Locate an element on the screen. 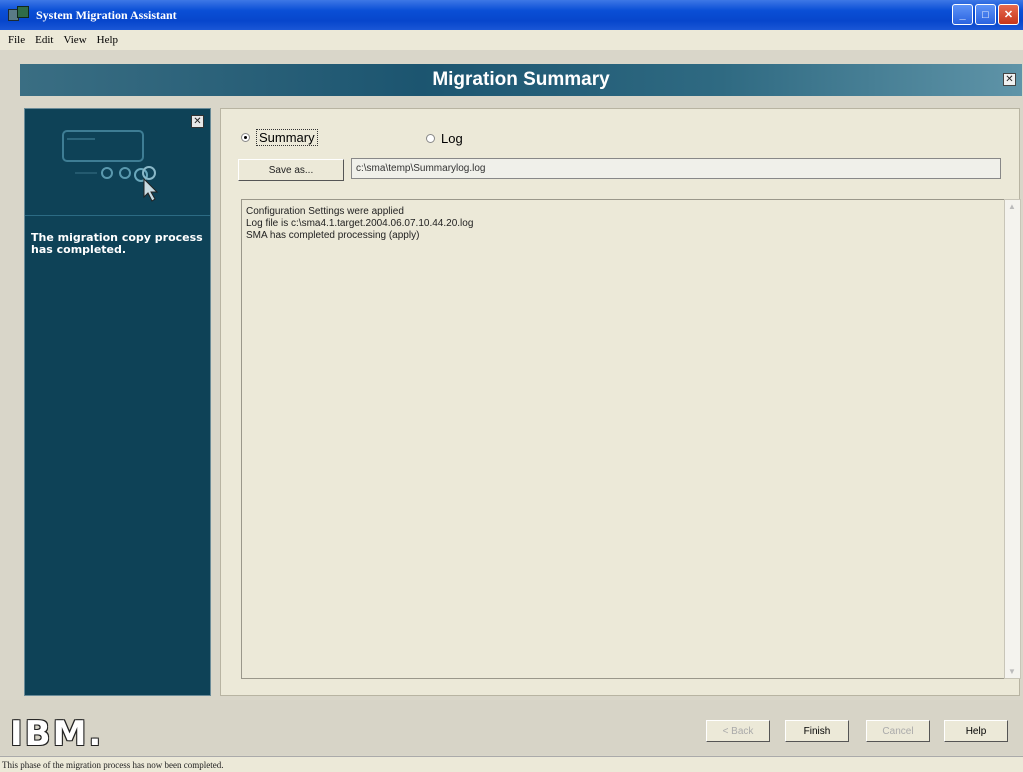 This screenshot has width=1023, height=772. log-radio-label: Log is located at coordinates (452, 138).